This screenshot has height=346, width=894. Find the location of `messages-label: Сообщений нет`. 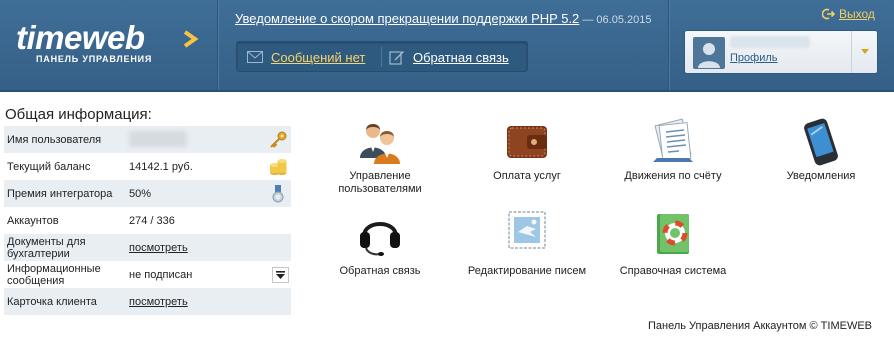

messages-label: Сообщений нет is located at coordinates (318, 57).